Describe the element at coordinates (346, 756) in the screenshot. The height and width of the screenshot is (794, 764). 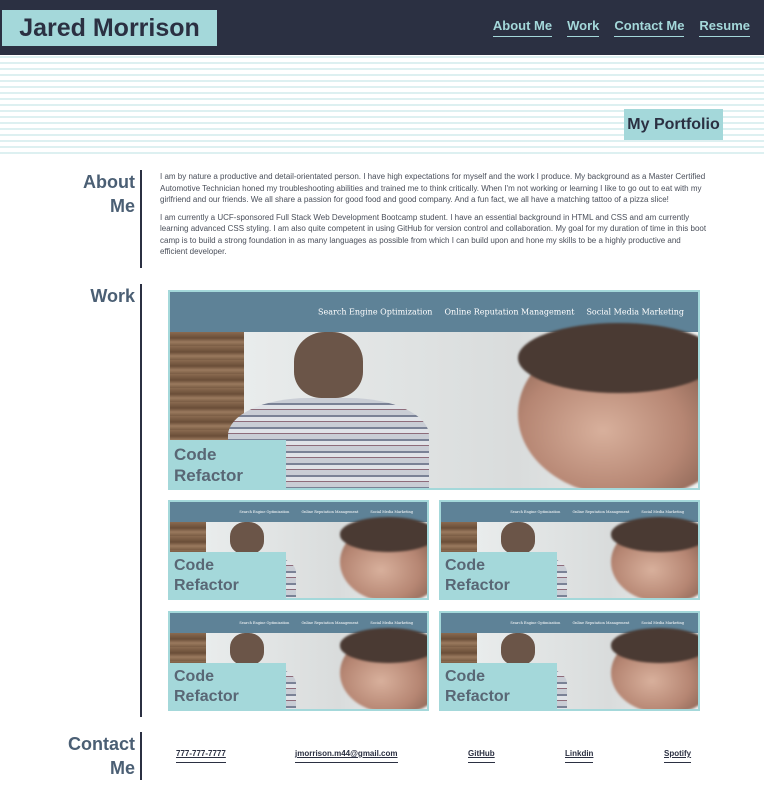
I see `contact-email-link: jmorrison.m44@gmail.com` at that location.